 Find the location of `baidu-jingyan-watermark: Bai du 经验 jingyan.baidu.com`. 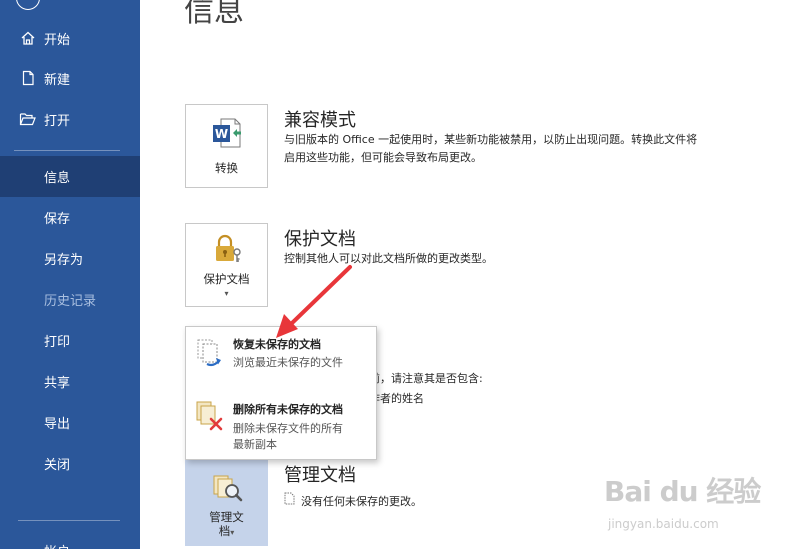

baidu-jingyan-watermark: Bai du 经验 jingyan.baidu.com is located at coordinates (689, 507).